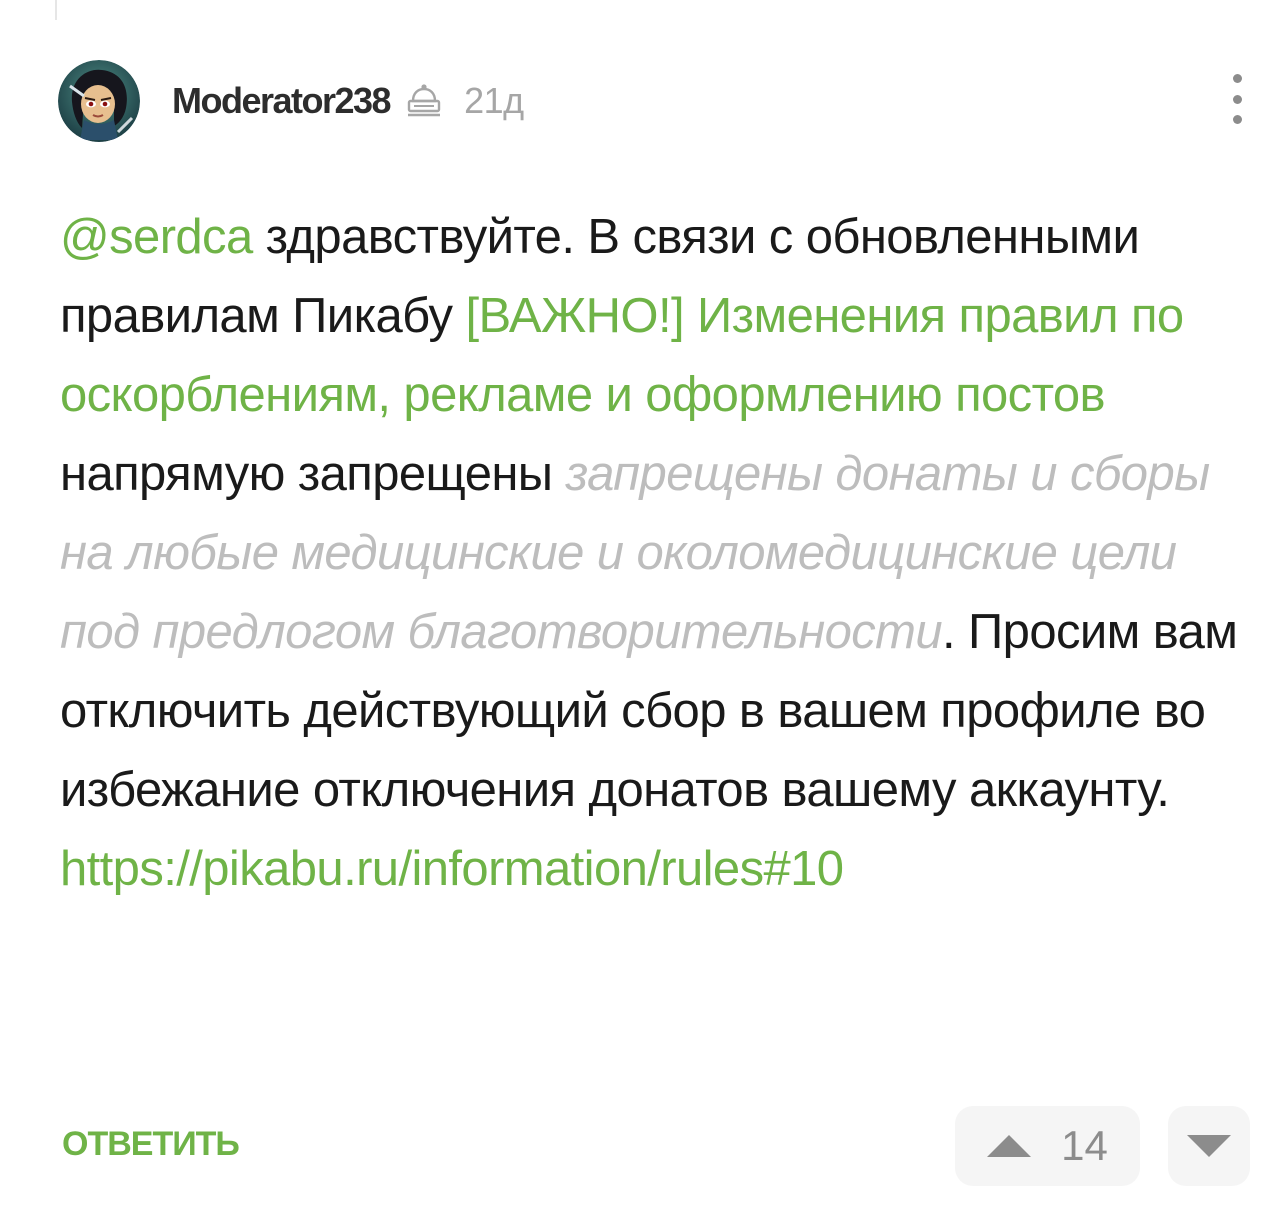 This screenshot has width=1280, height=1230. I want to click on rating-count: 14, so click(1084, 1145).